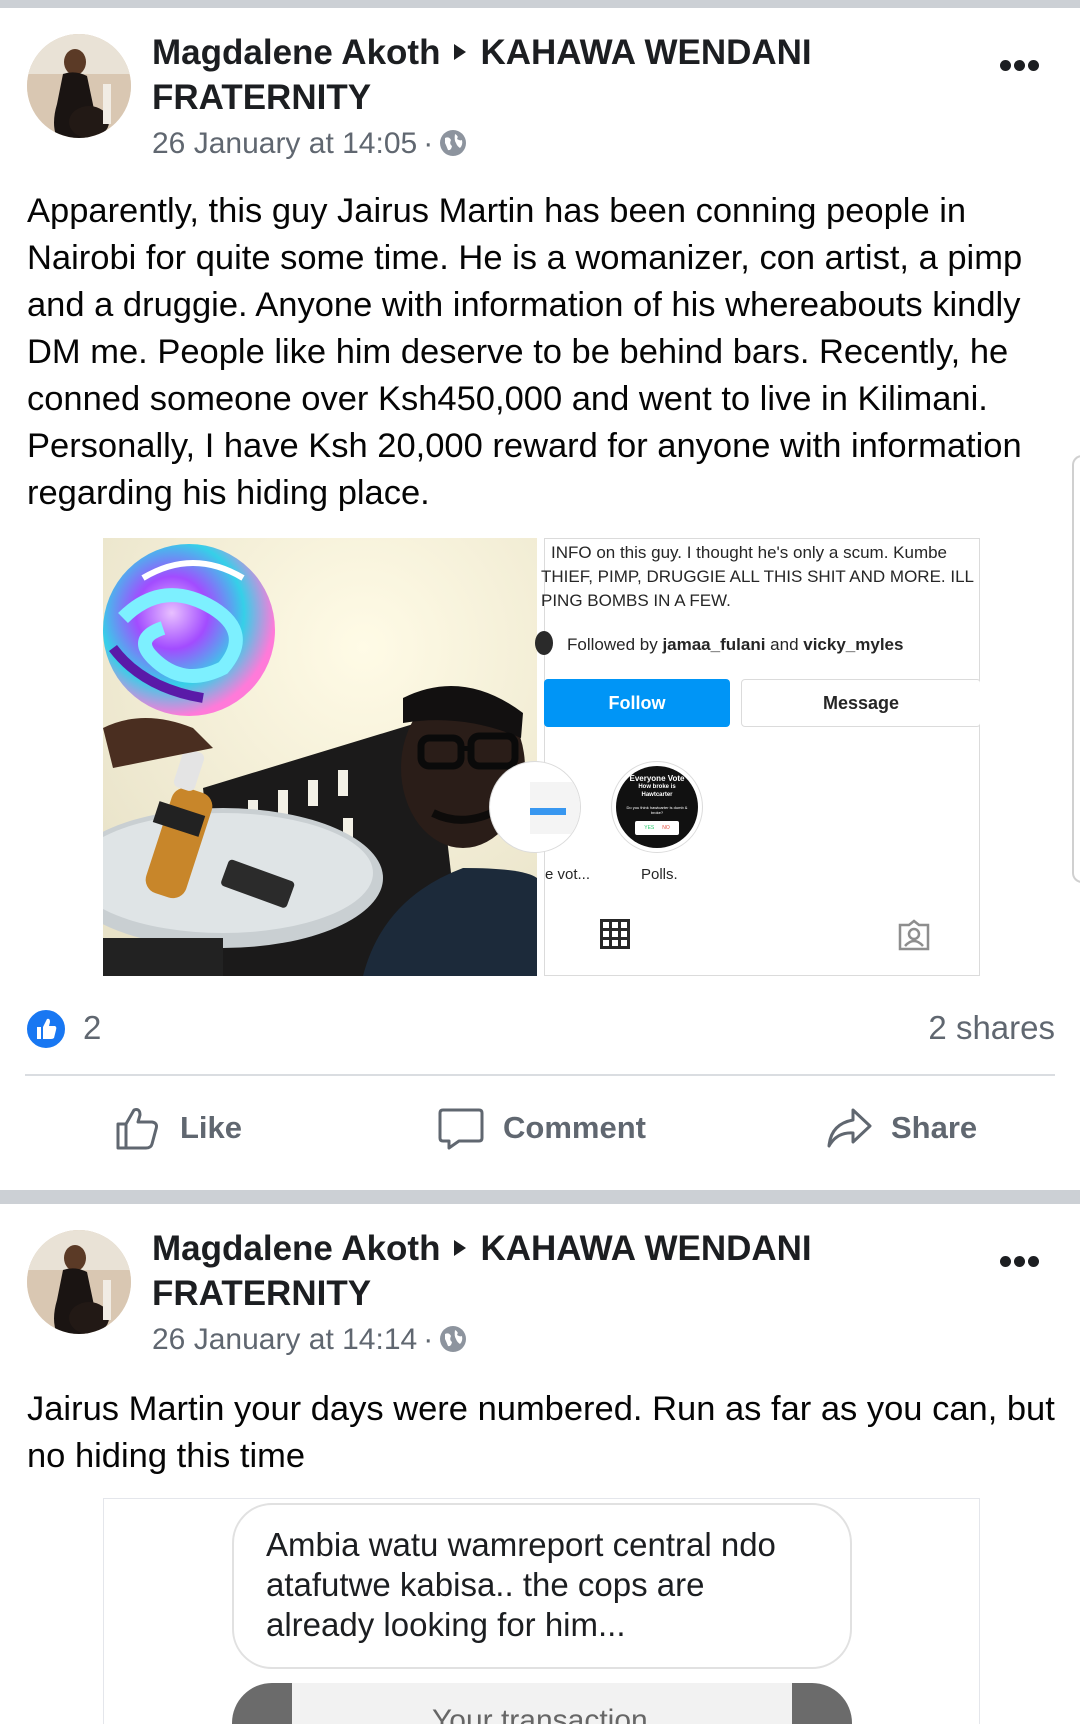 This screenshot has width=1080, height=1724. What do you see at coordinates (284, 143) in the screenshot?
I see `post-timestamp: 26 January at 14:05` at bounding box center [284, 143].